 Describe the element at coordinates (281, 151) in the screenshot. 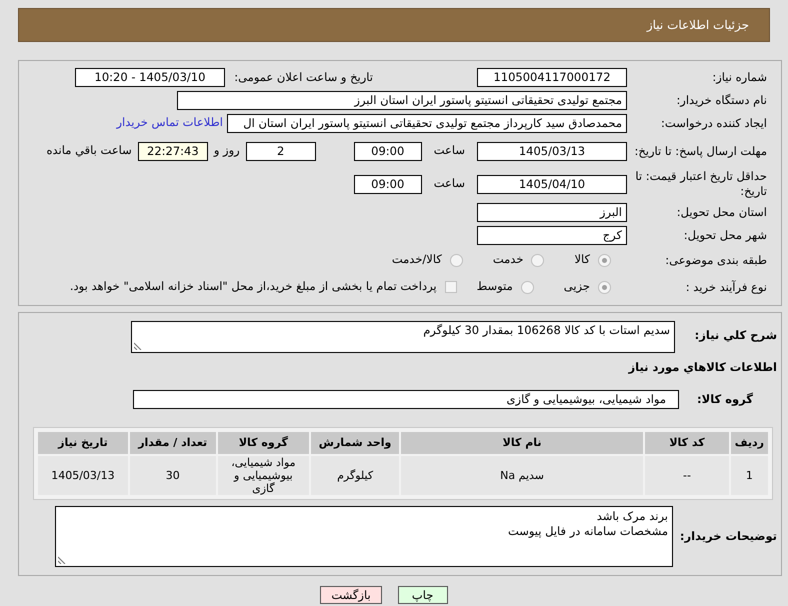

I see `days-field: 2` at that location.